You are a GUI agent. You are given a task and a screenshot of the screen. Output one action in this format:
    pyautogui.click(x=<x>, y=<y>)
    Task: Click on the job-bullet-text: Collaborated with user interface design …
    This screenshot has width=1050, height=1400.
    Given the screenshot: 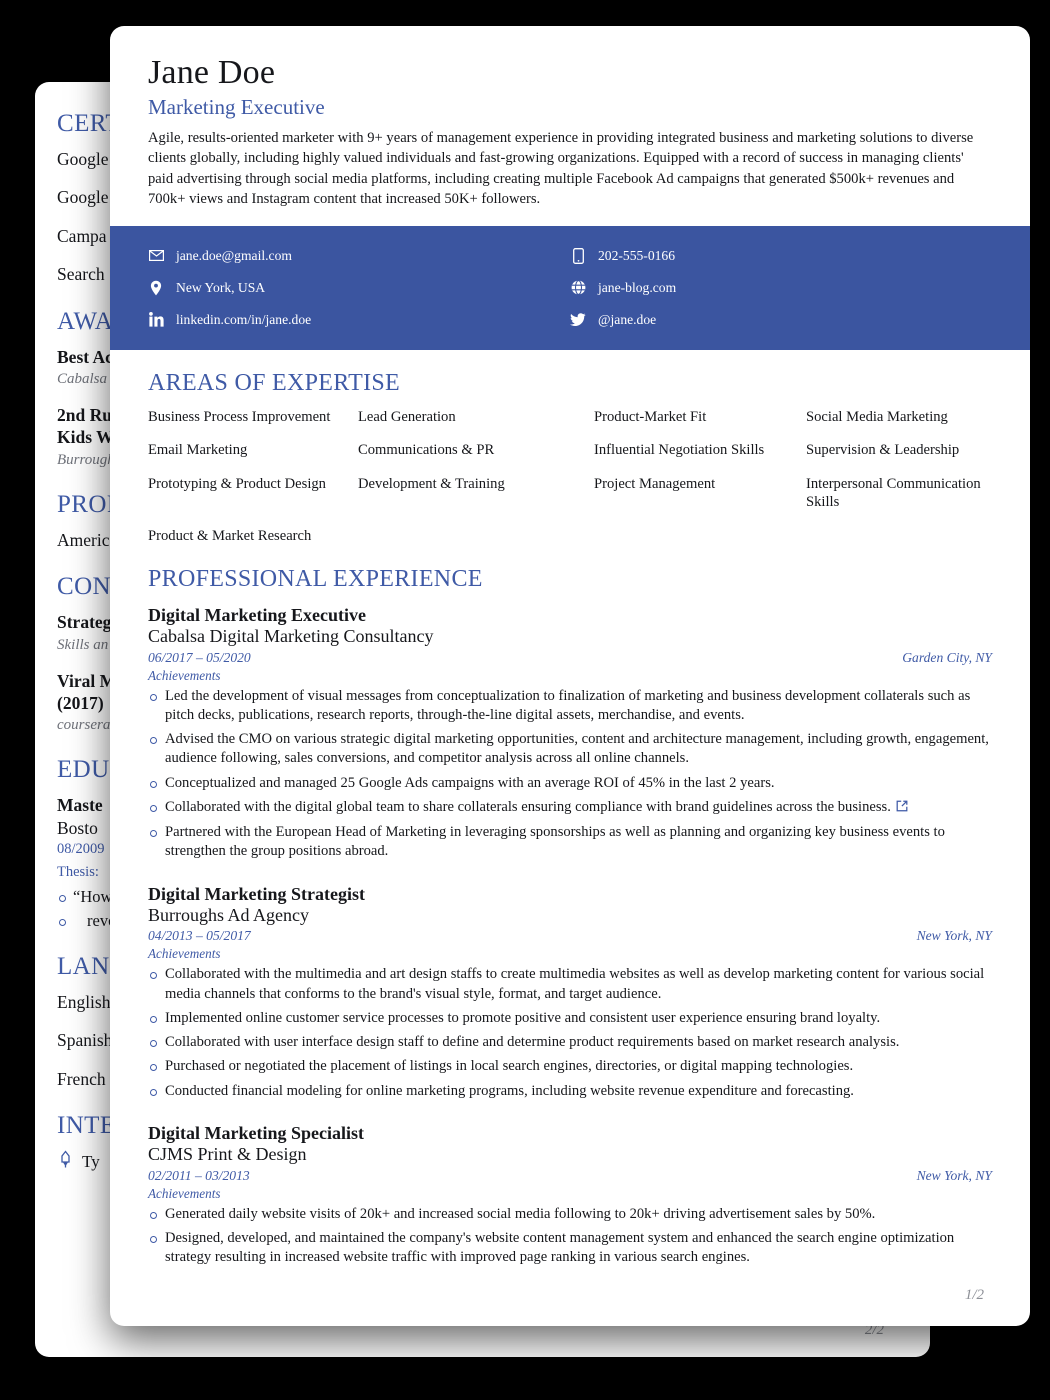 What is the action you would take?
    pyautogui.click(x=532, y=1042)
    